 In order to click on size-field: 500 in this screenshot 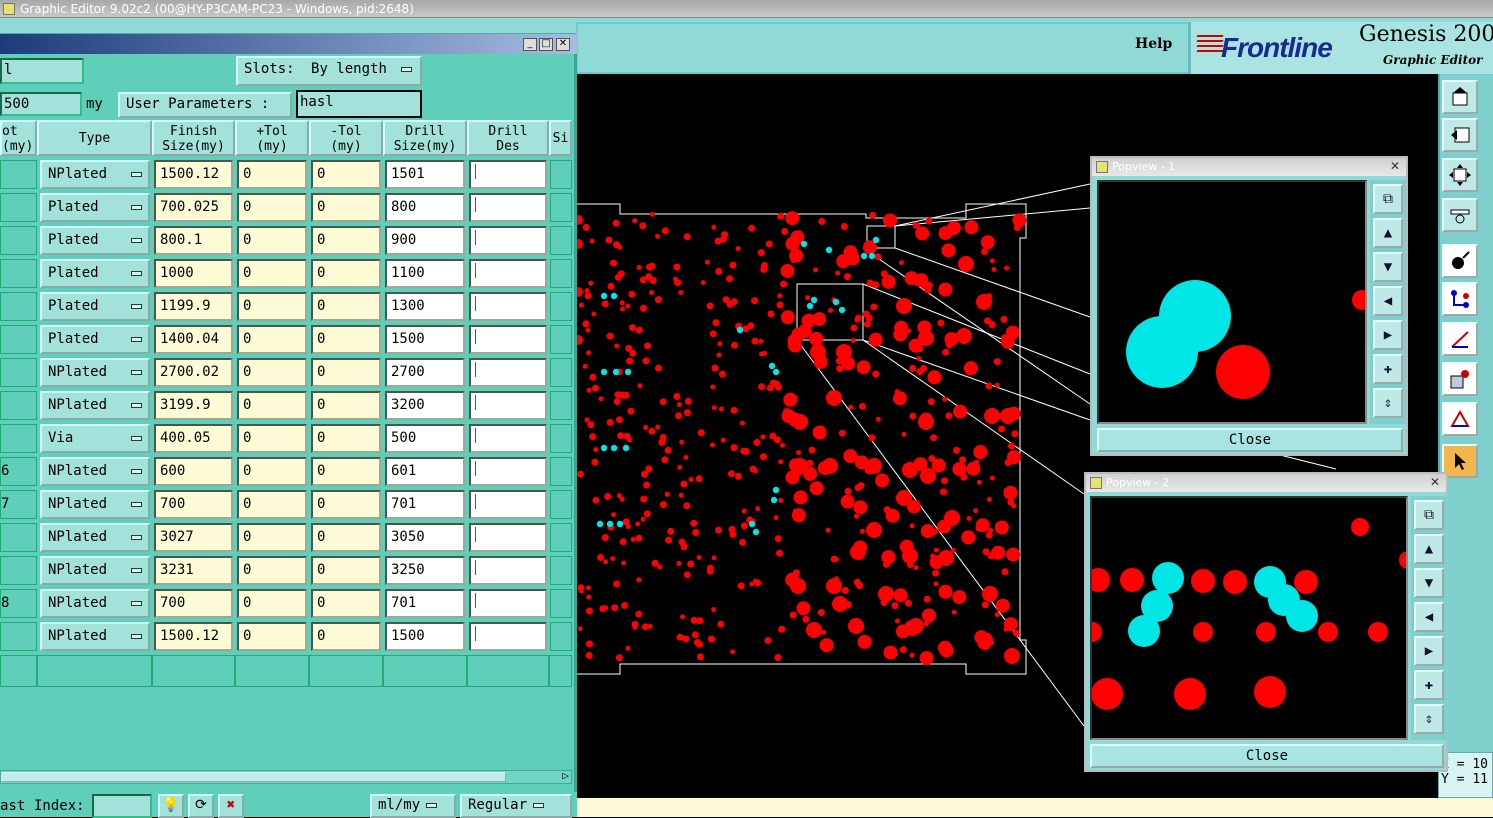, I will do `click(41, 104)`.